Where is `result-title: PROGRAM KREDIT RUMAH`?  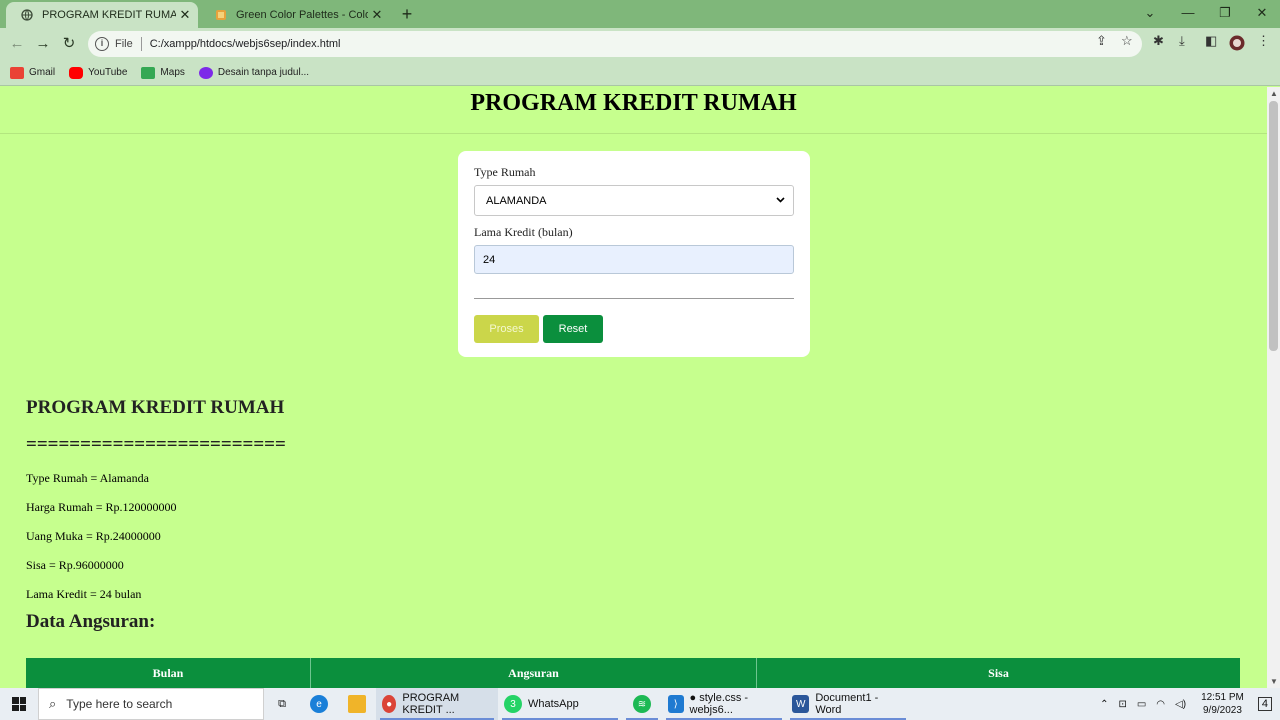
result-title: PROGRAM KREDIT RUMAH is located at coordinates (155, 407).